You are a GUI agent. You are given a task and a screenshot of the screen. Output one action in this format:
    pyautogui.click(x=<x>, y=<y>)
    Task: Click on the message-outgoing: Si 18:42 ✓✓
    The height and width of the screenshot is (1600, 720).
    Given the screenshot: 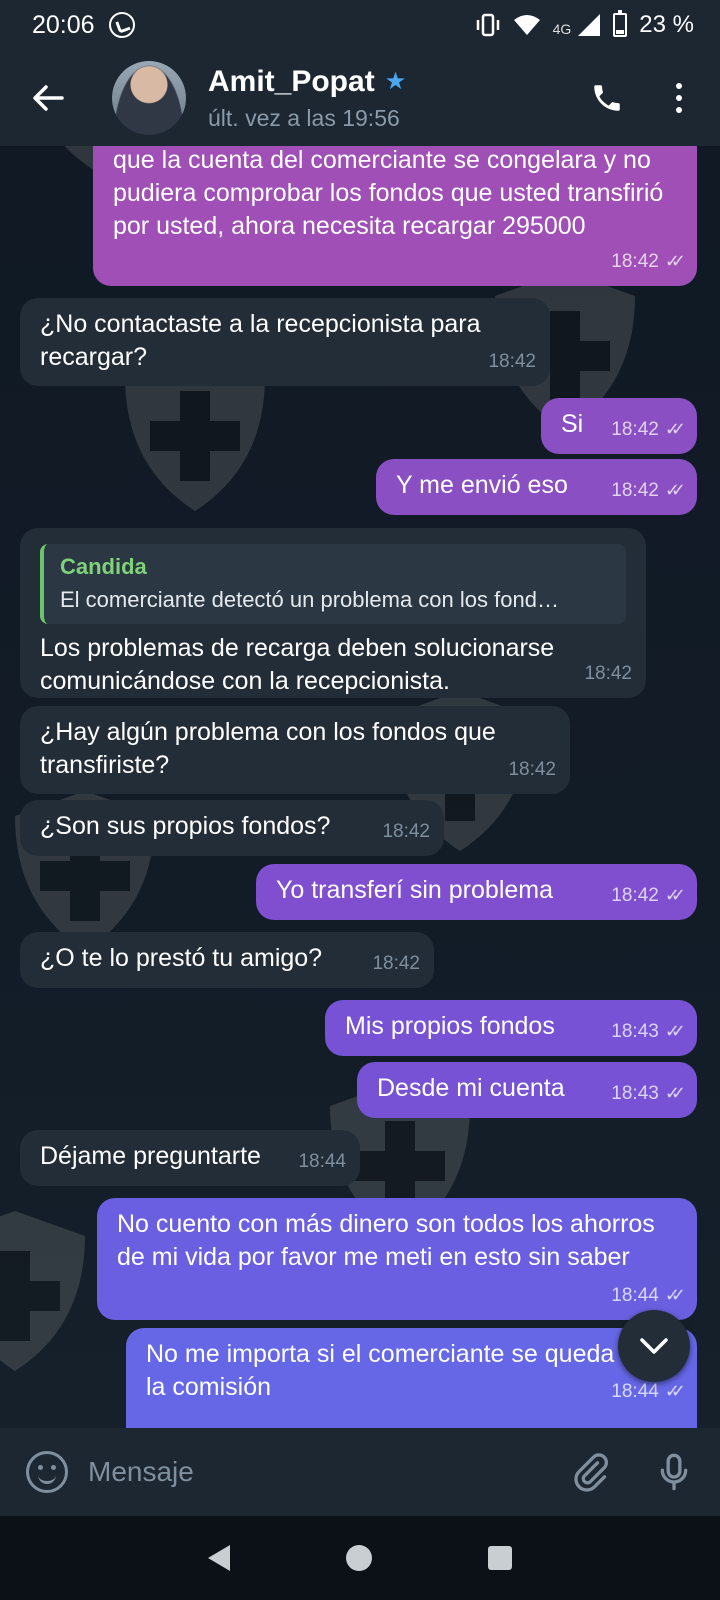 What is the action you would take?
    pyautogui.click(x=619, y=426)
    